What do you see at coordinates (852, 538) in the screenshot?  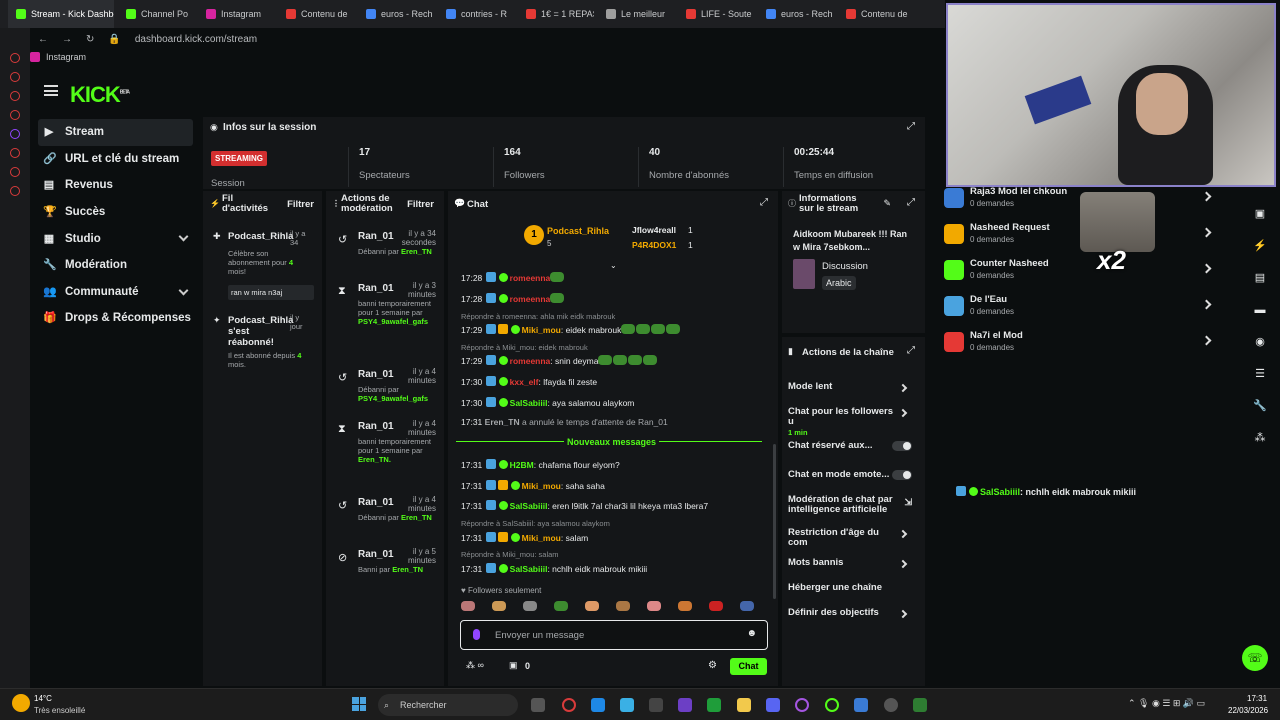 I see `channel-action-6: Restriction d'âge du com` at bounding box center [852, 538].